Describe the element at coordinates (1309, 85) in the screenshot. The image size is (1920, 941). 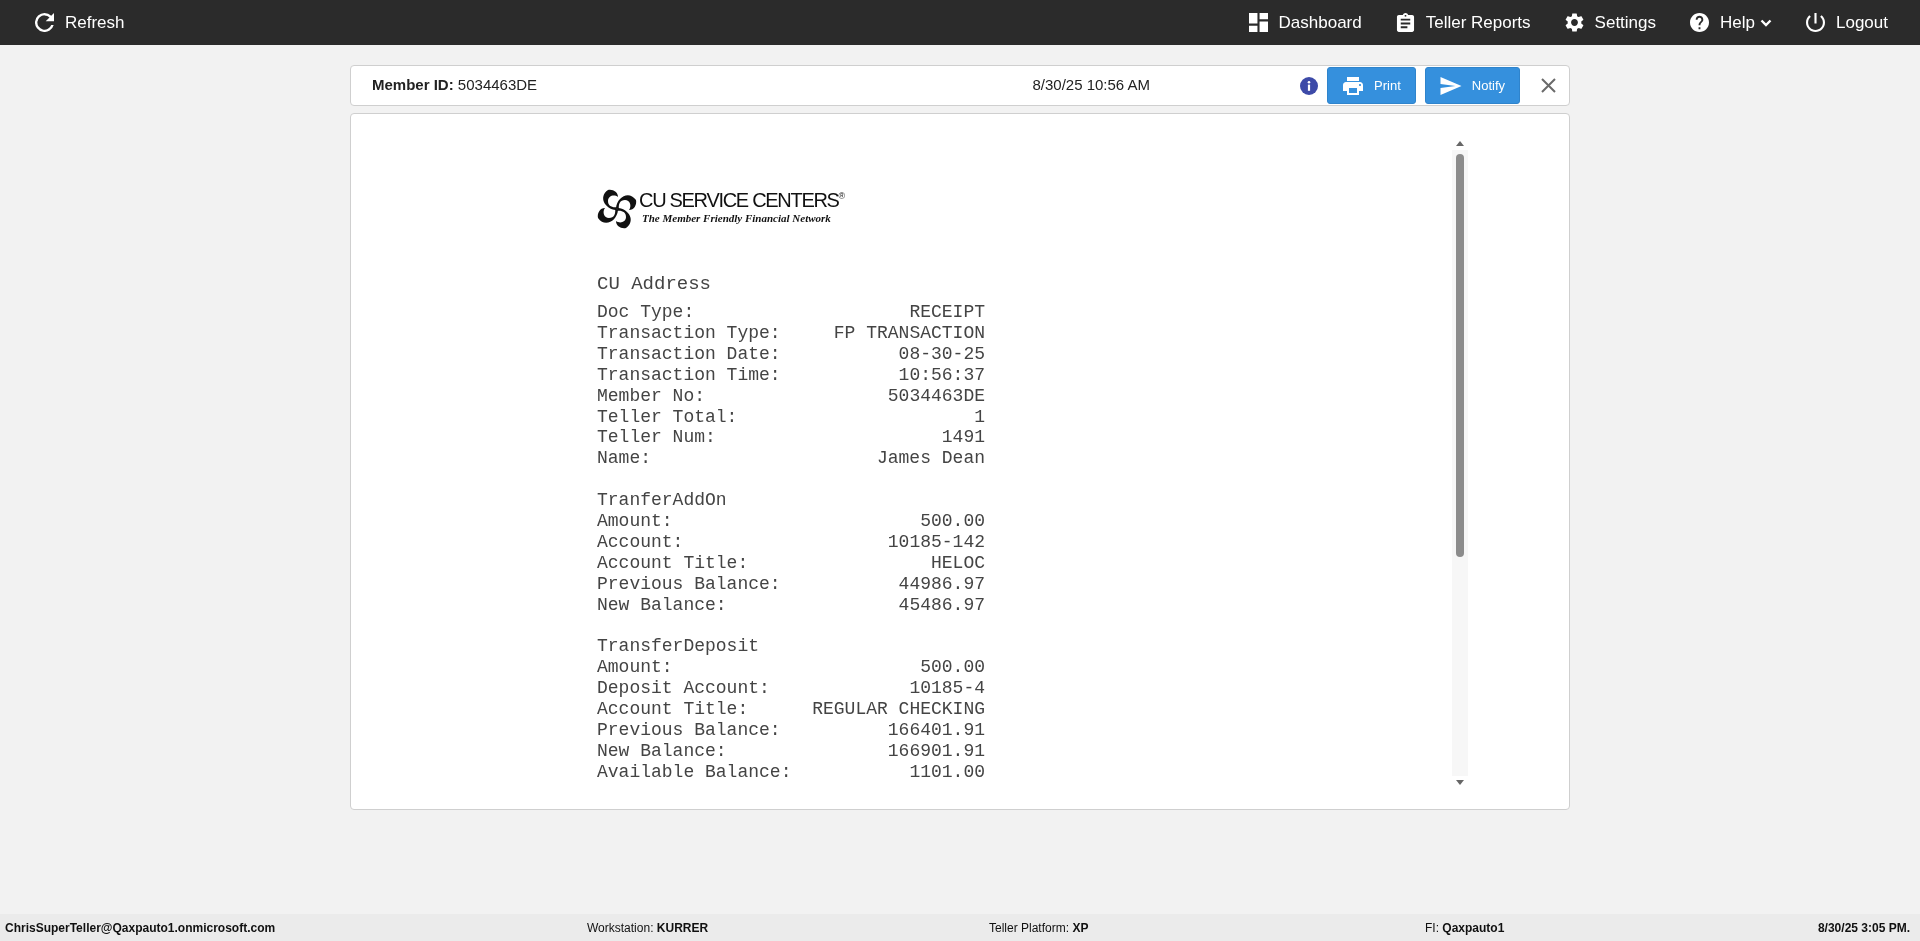
I see `info-icon` at that location.